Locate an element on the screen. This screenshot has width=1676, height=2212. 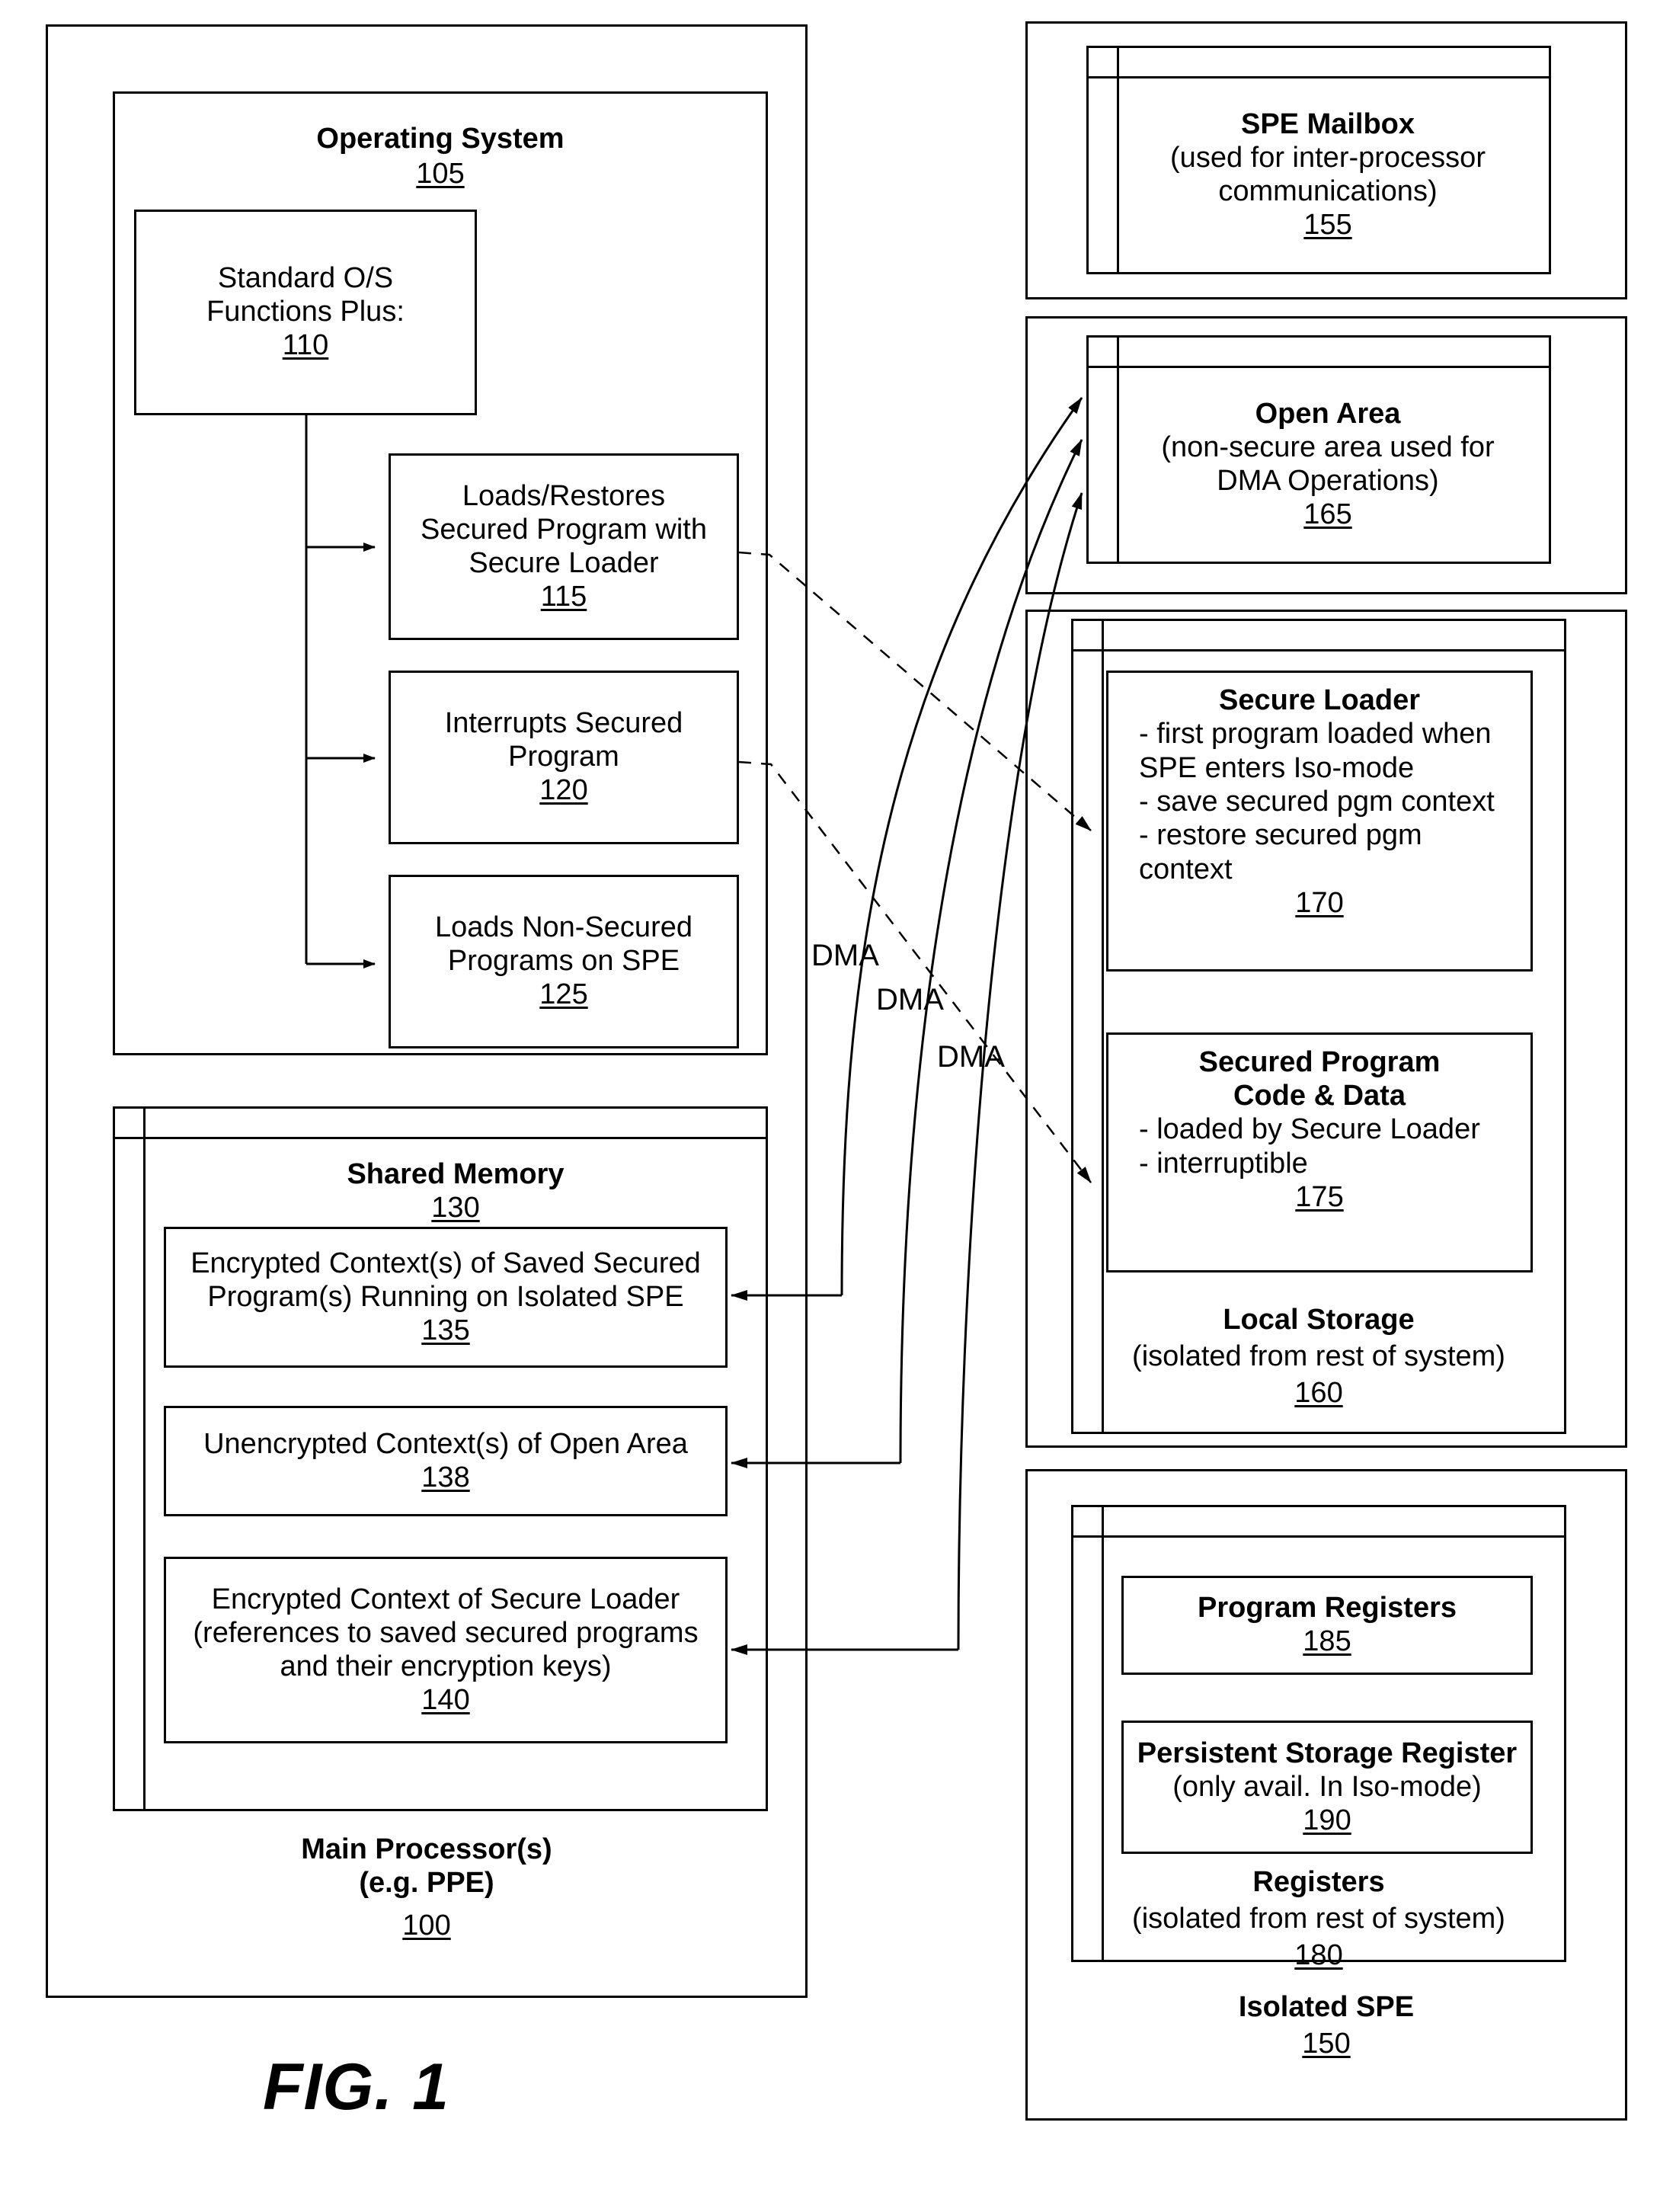
os-function-box-loads-nonsecured: Loads Non-Secured Programs on SPE 125 is located at coordinates (564, 962).